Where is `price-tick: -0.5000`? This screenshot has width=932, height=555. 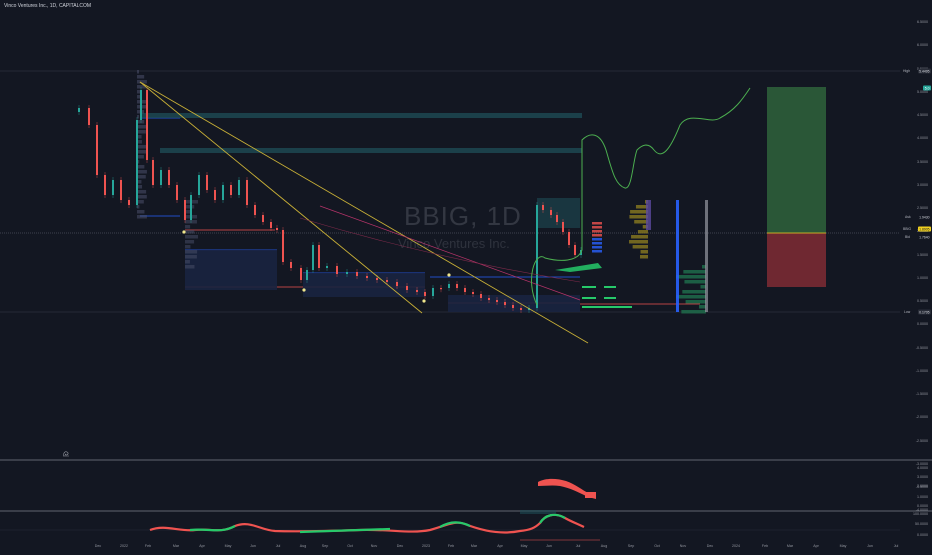 price-tick: -0.5000 is located at coordinates (921, 347).